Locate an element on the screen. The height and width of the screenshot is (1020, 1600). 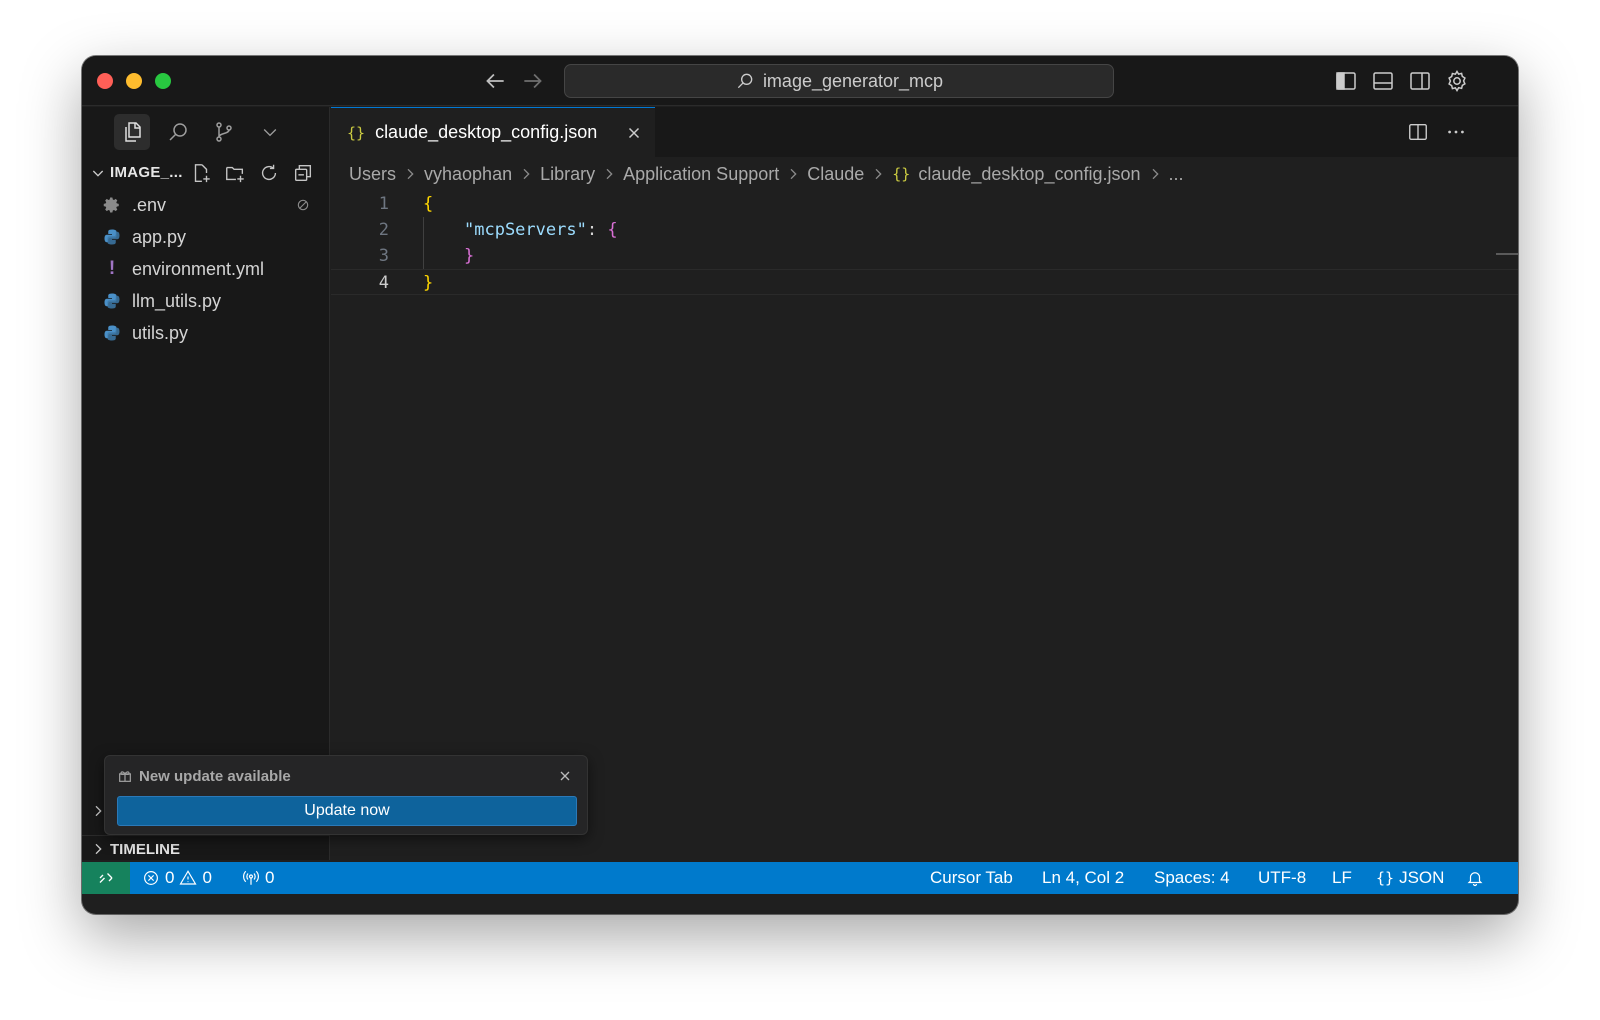
file-name: llm_utils.py is located at coordinates (177, 300).